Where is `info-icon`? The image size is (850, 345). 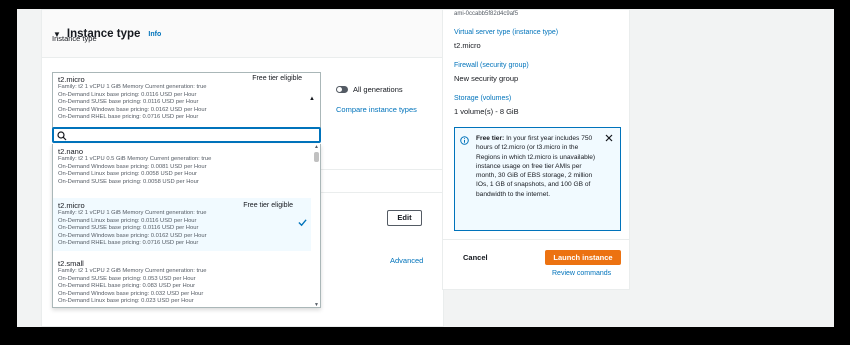 info-icon is located at coordinates (464, 140).